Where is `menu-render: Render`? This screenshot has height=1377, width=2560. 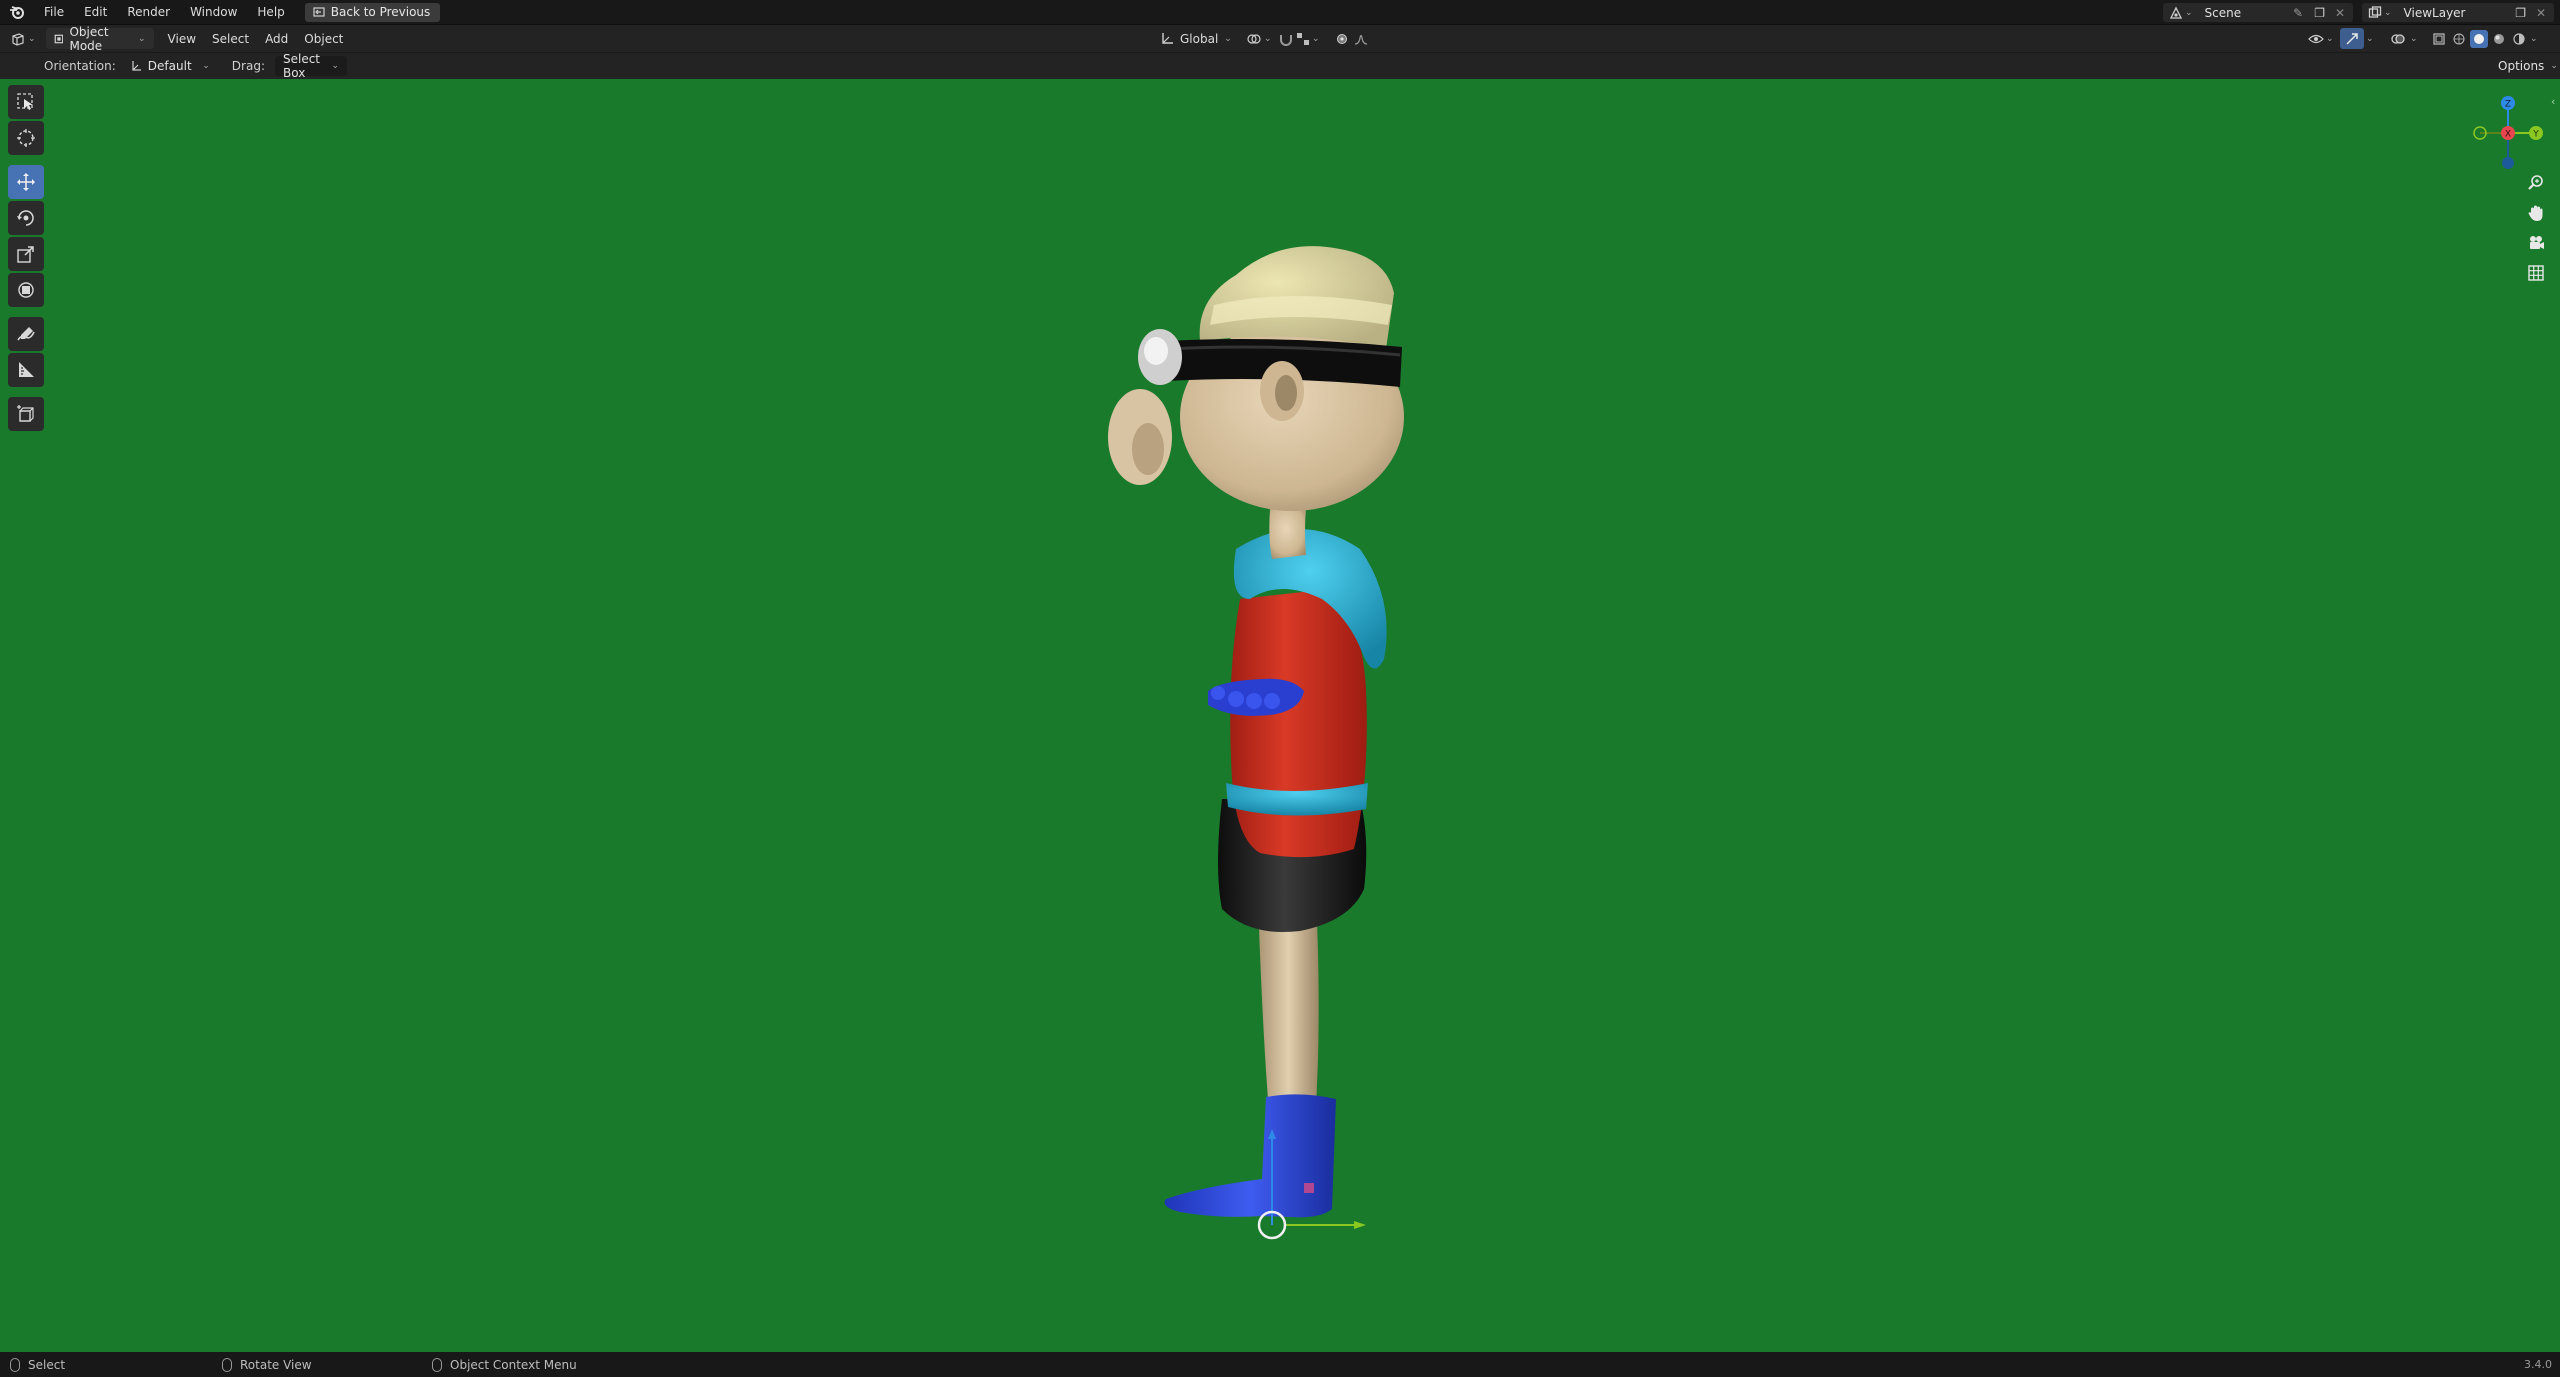 menu-render: Render is located at coordinates (148, 12).